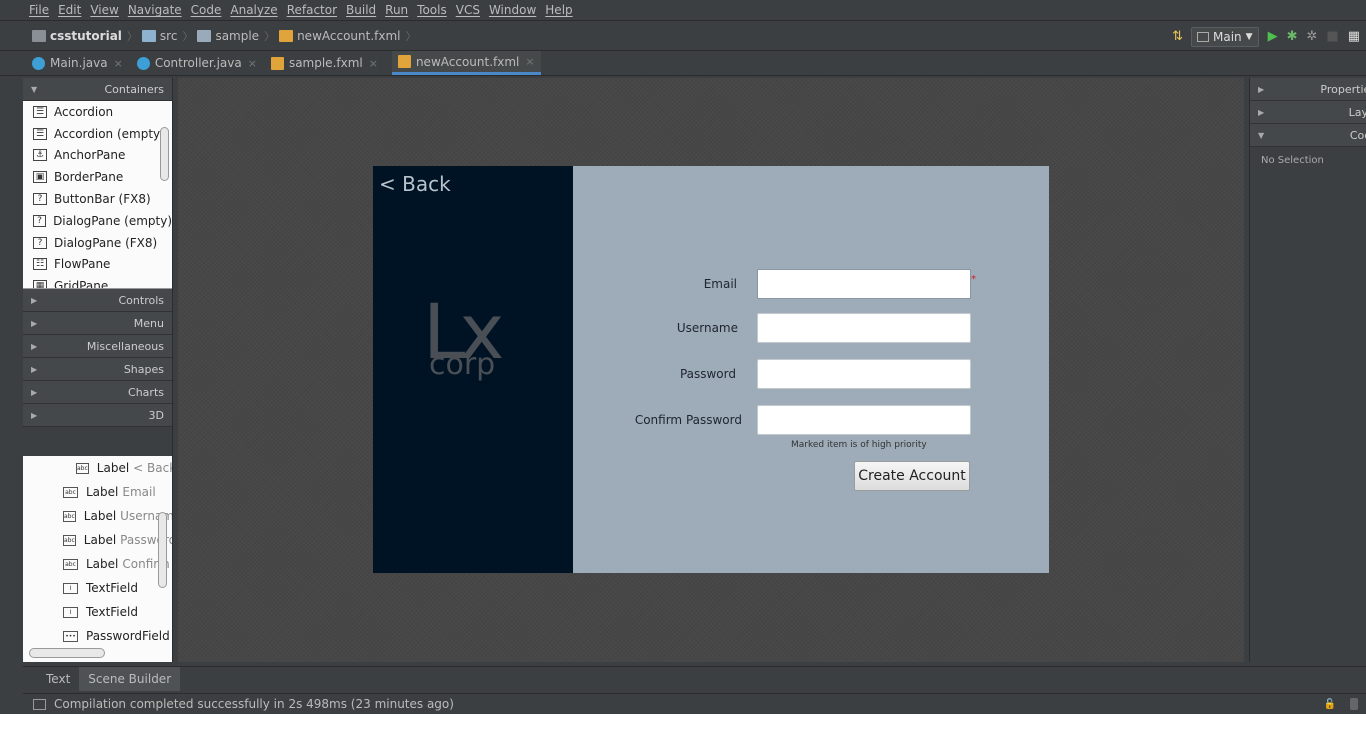 This screenshot has height=738, width=1366. What do you see at coordinates (39, 10) in the screenshot?
I see `menu-file: File` at bounding box center [39, 10].